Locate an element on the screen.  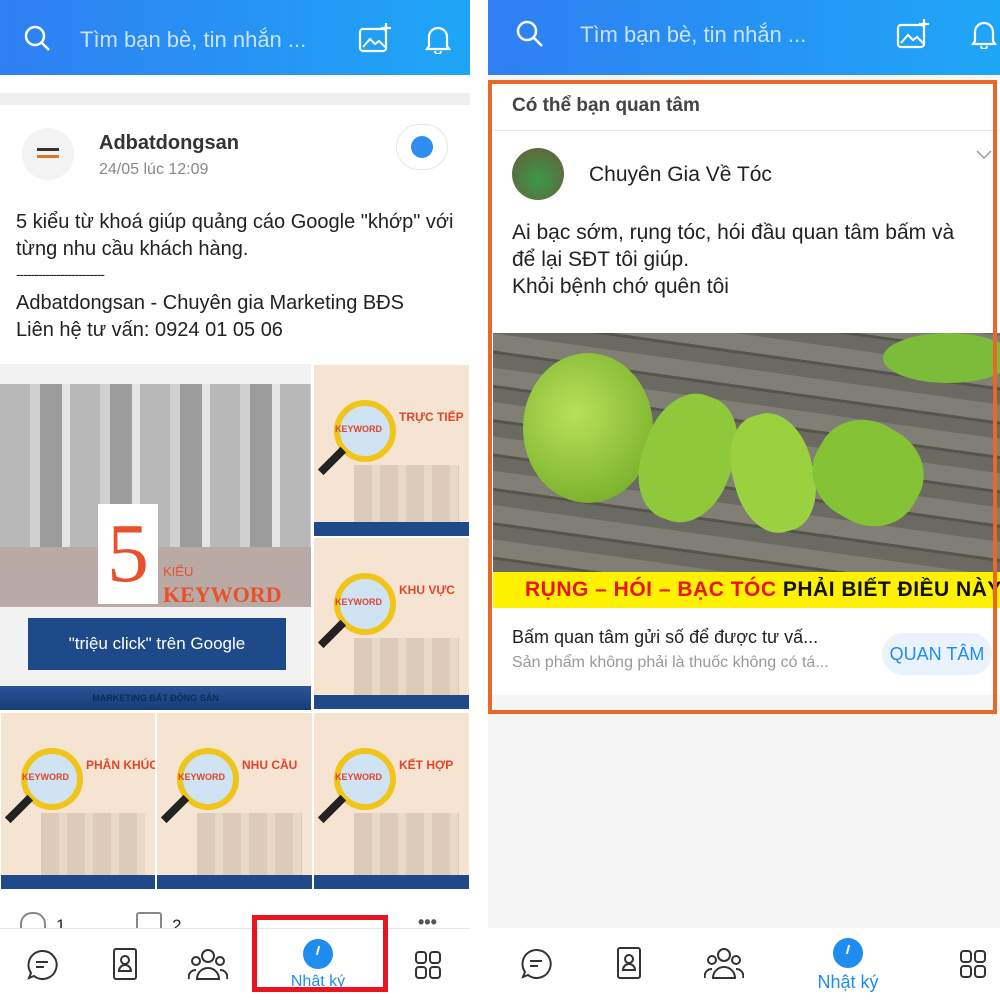
avatar is located at coordinates (48, 154).